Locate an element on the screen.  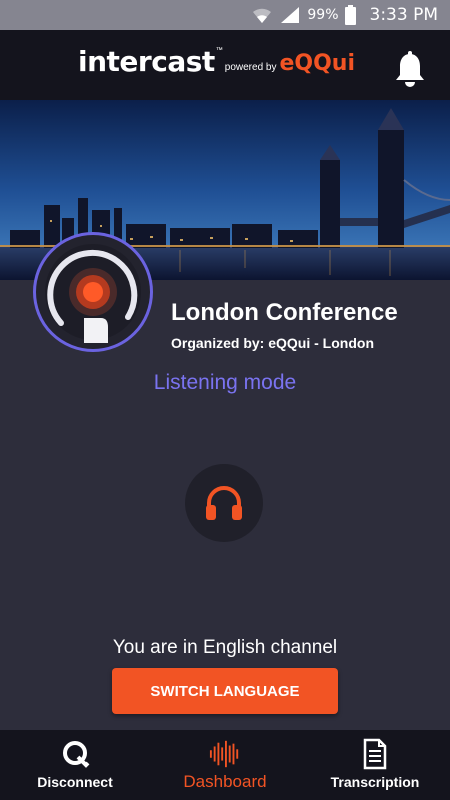
logo-tm: ™ is located at coordinates (219, 50).